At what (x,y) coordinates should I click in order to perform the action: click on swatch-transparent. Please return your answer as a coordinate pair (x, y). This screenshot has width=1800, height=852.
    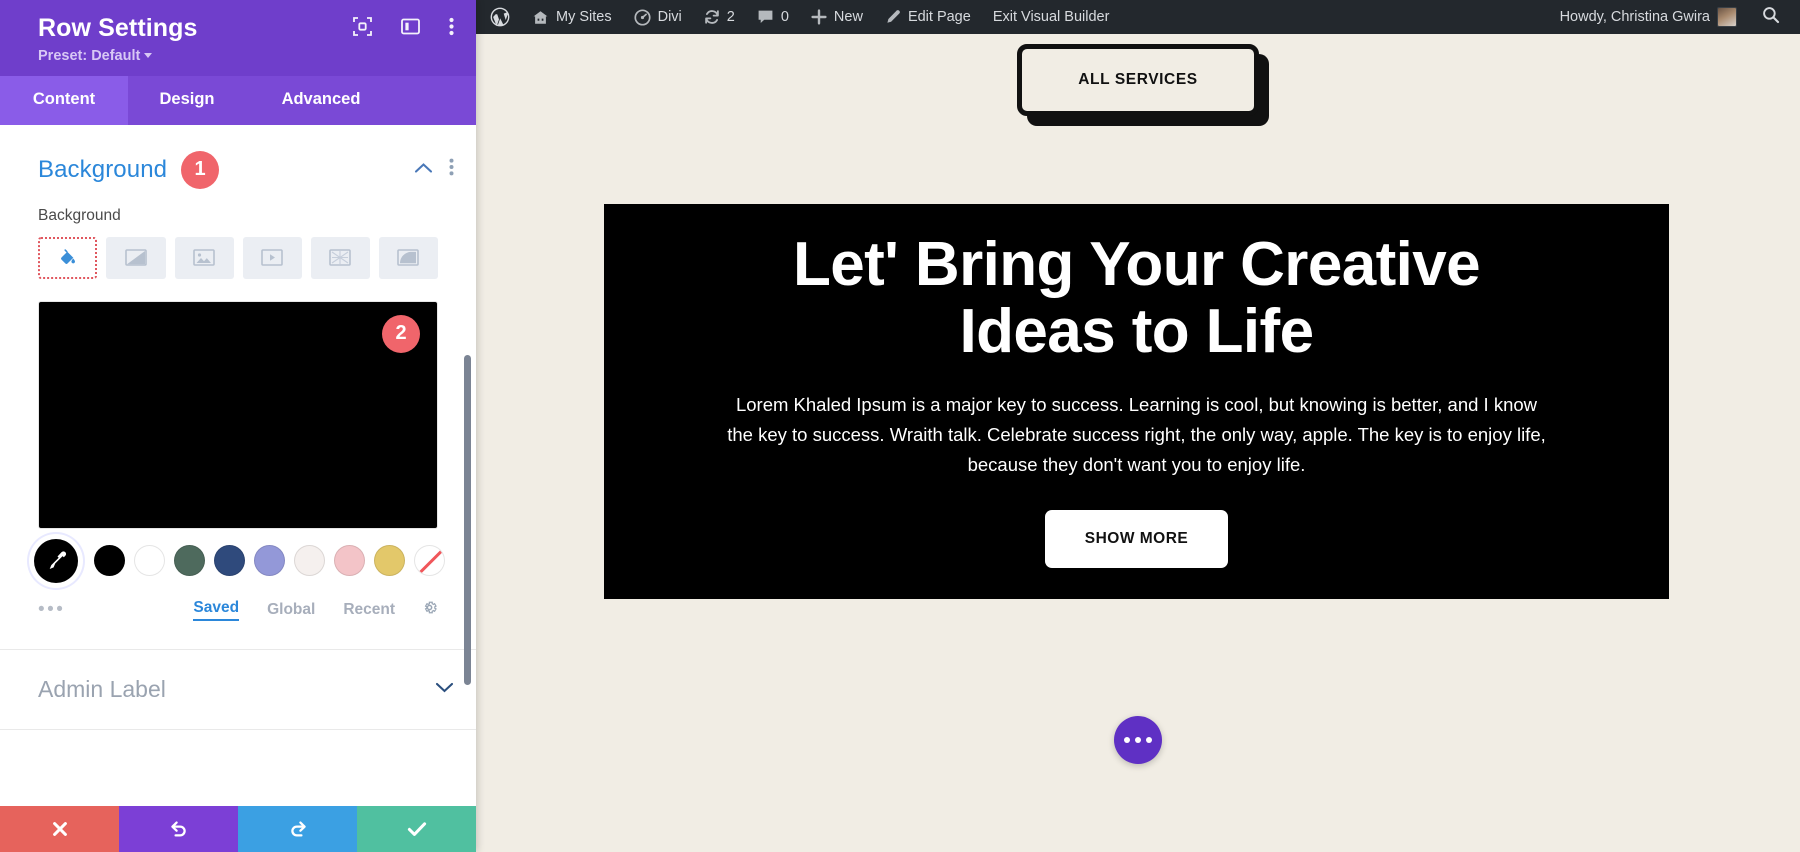
    Looking at the image, I should click on (429, 561).